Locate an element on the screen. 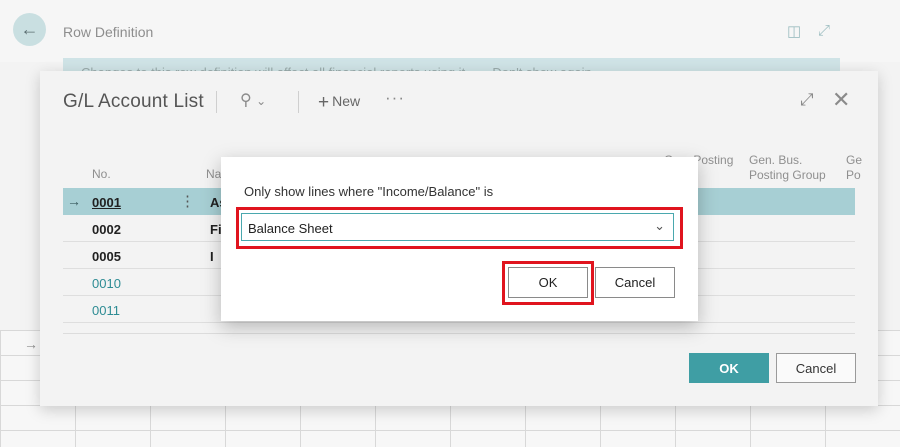 This screenshot has height=447, width=900. back-arrow-icon: ← is located at coordinates (29, 29).